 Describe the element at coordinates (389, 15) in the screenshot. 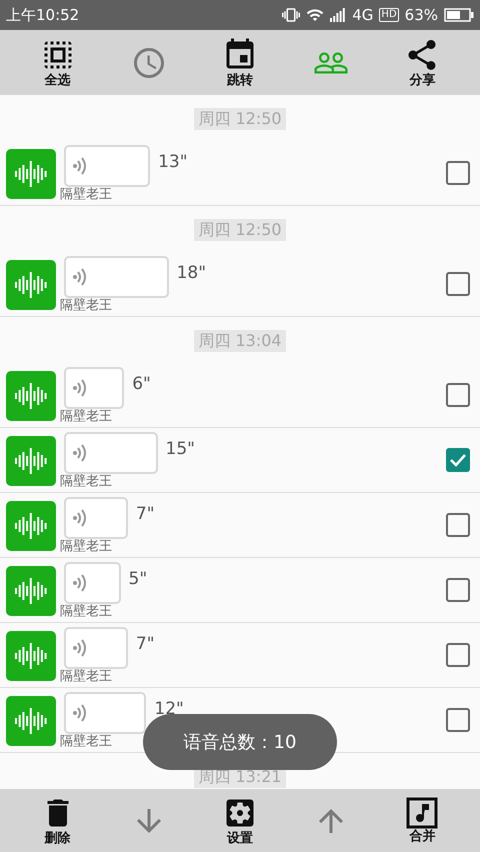

I see `hd-badge: HD` at that location.